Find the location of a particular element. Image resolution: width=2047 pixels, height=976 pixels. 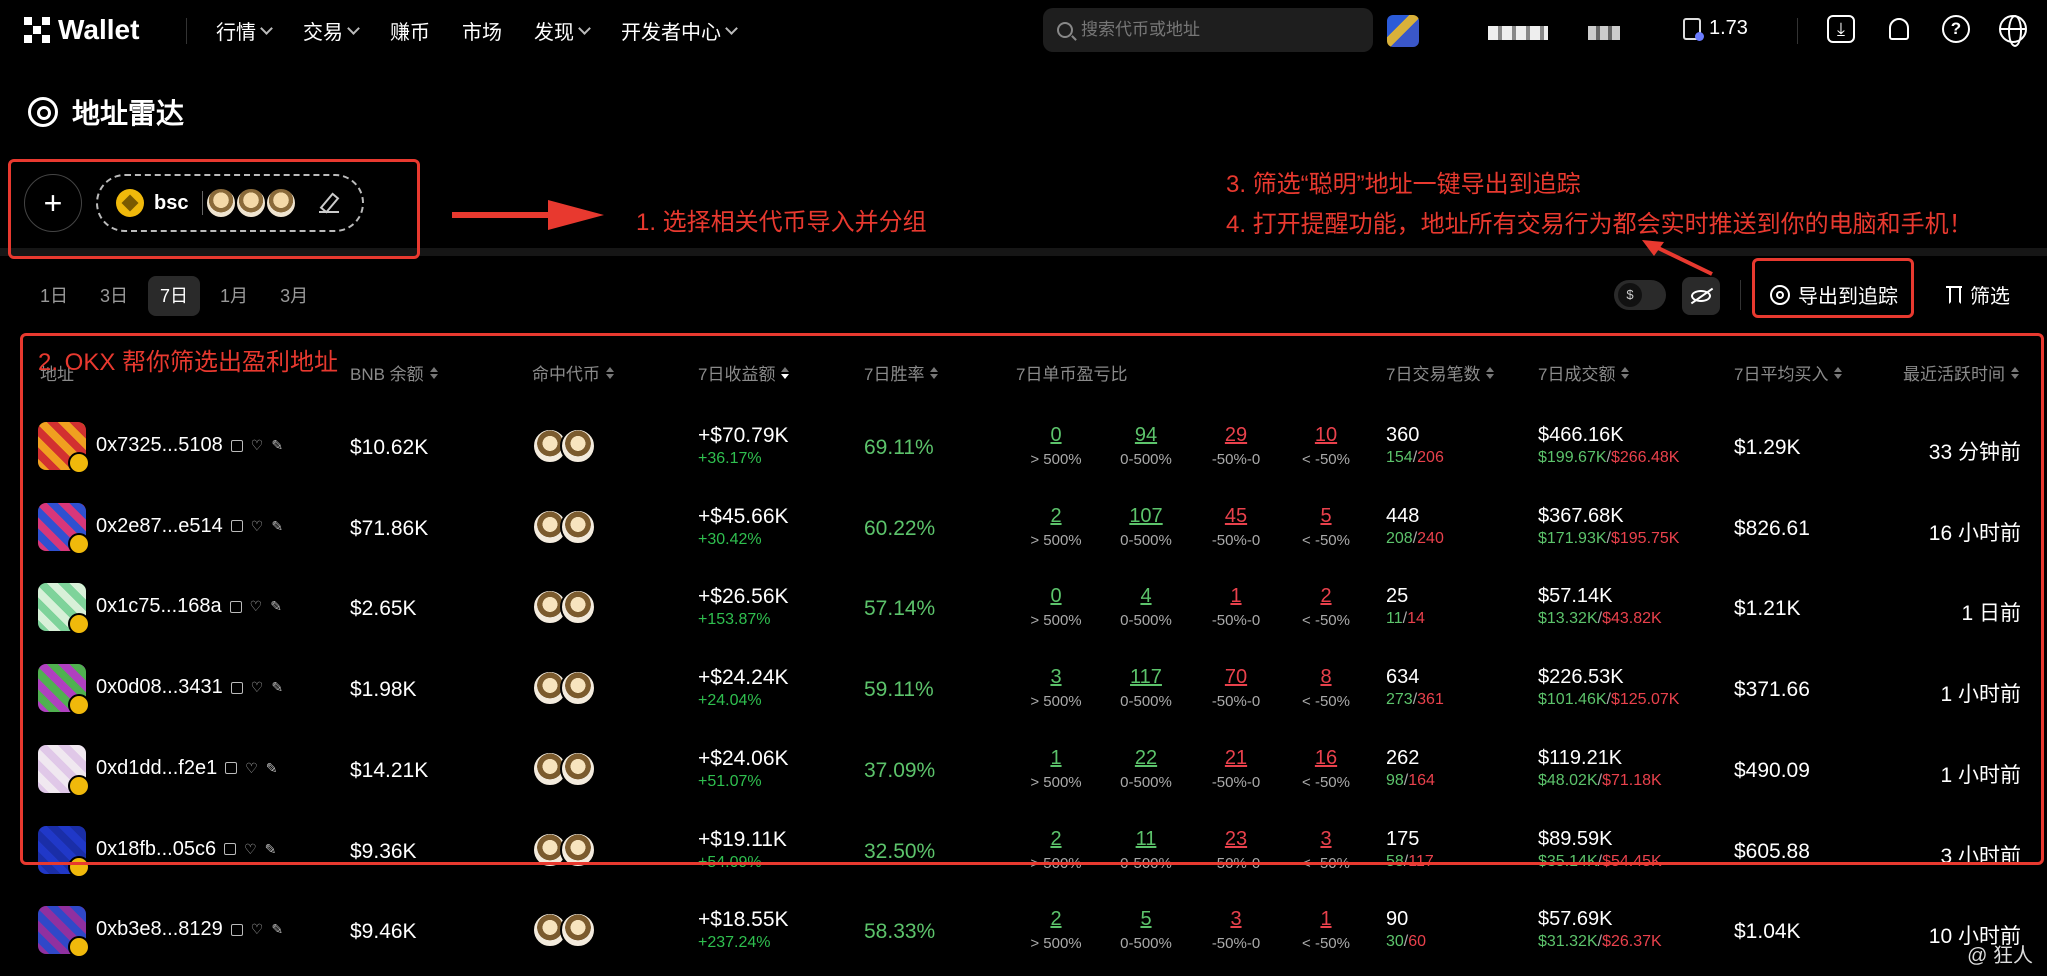

nav-item-label: 赚币 is located at coordinates (410, 33).